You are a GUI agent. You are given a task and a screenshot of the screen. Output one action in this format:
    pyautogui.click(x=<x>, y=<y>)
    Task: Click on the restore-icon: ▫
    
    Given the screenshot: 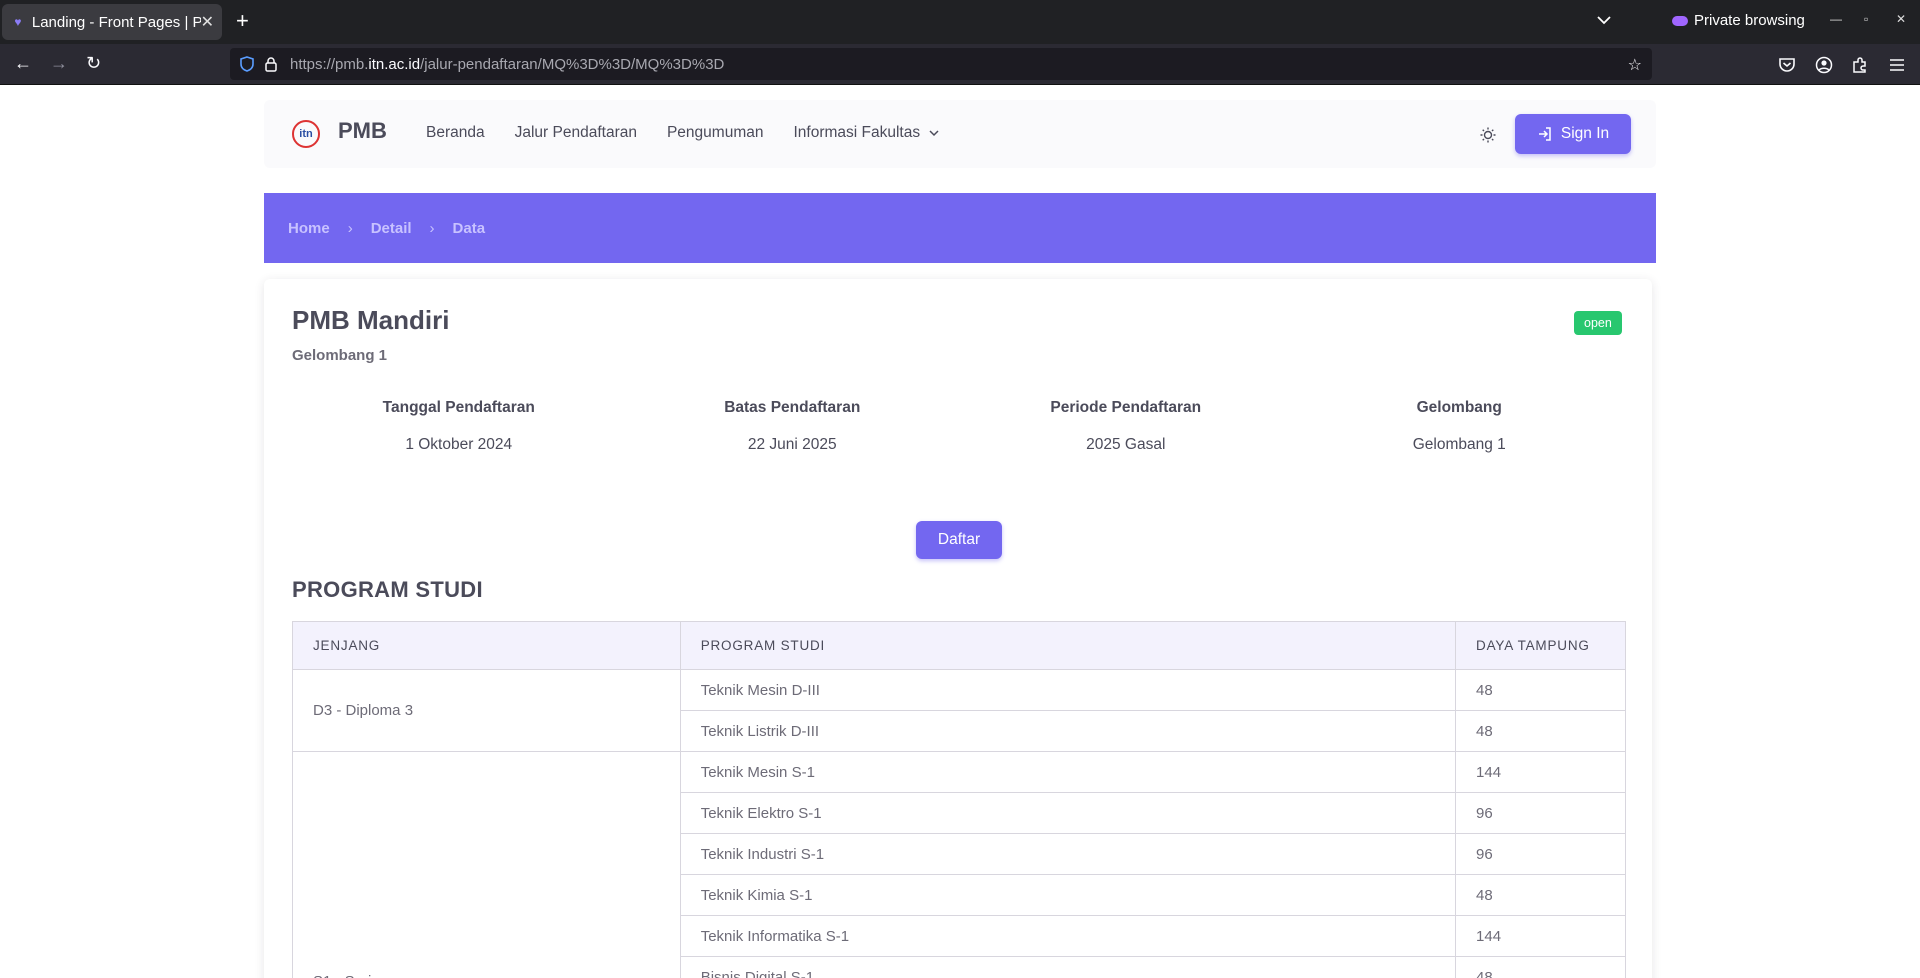 What is the action you would take?
    pyautogui.click(x=1866, y=19)
    